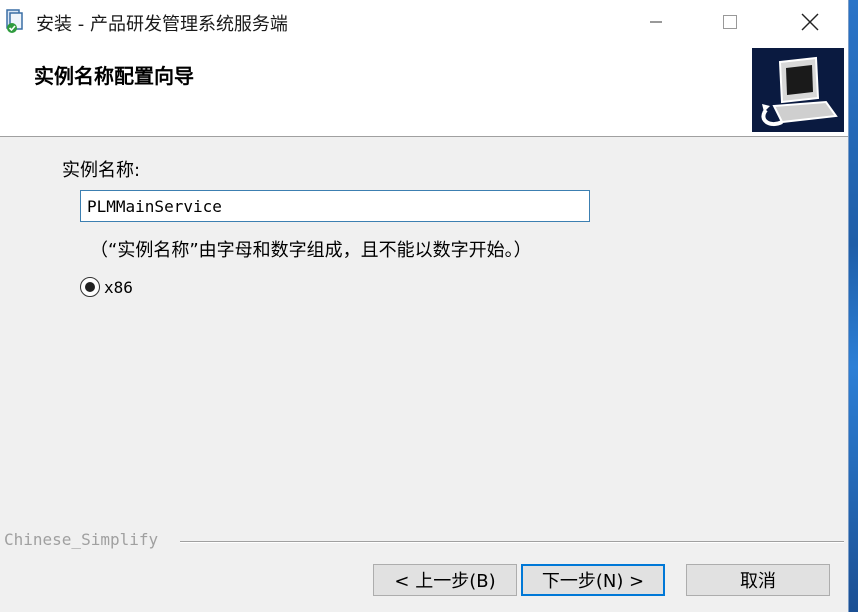 This screenshot has height=612, width=858. Describe the element at coordinates (335, 206) in the screenshot. I see `instance-name-input` at that location.